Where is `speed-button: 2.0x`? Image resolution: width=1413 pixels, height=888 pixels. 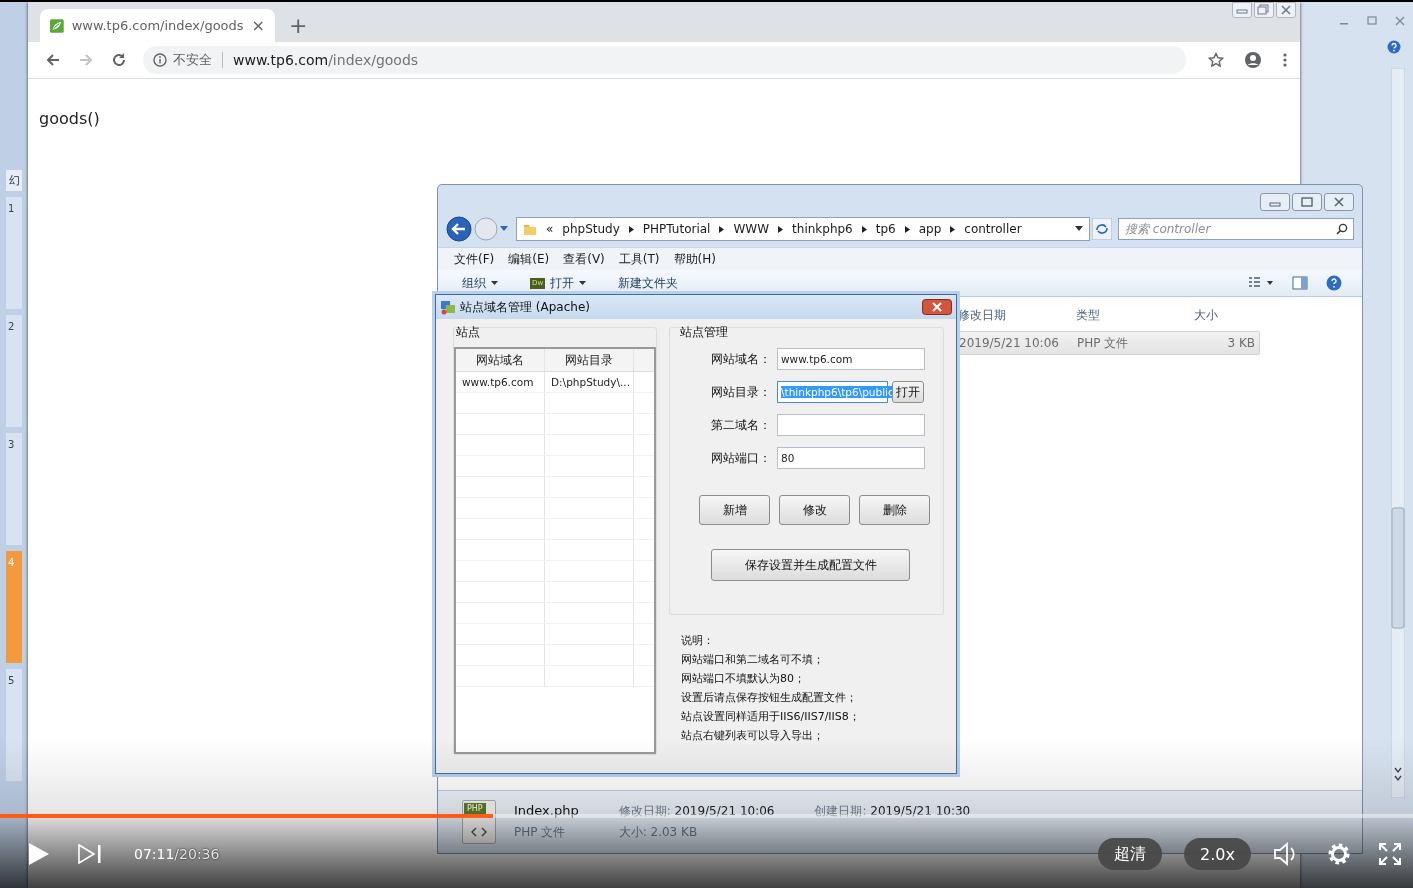
speed-button: 2.0x is located at coordinates (1217, 854).